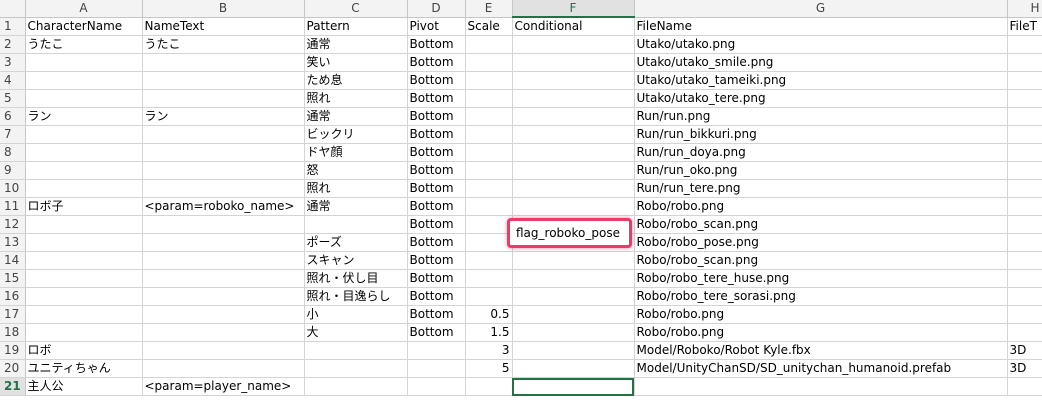 Image resolution: width=1042 pixels, height=410 pixels. I want to click on select-all-corner, so click(13, 9).